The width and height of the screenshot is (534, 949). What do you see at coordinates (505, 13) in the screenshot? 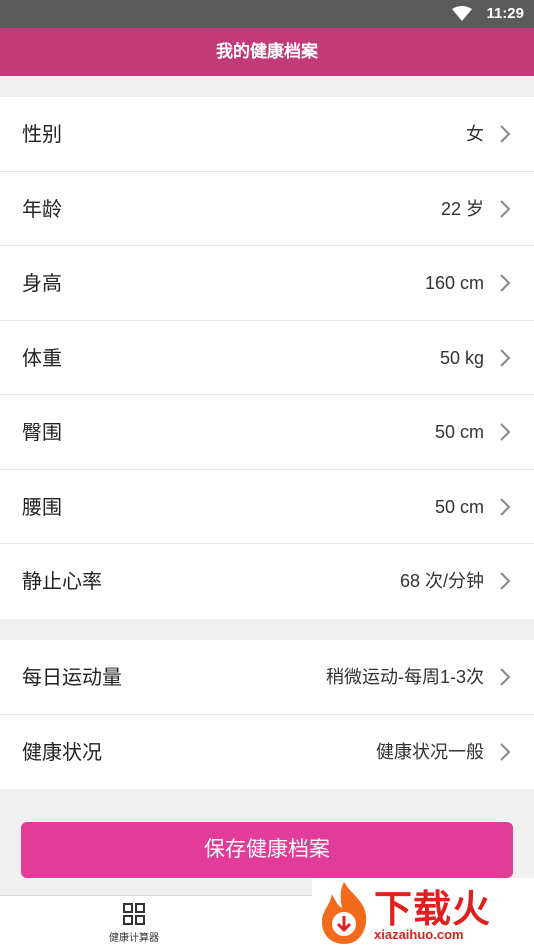
I see `status-time: 11:29` at bounding box center [505, 13].